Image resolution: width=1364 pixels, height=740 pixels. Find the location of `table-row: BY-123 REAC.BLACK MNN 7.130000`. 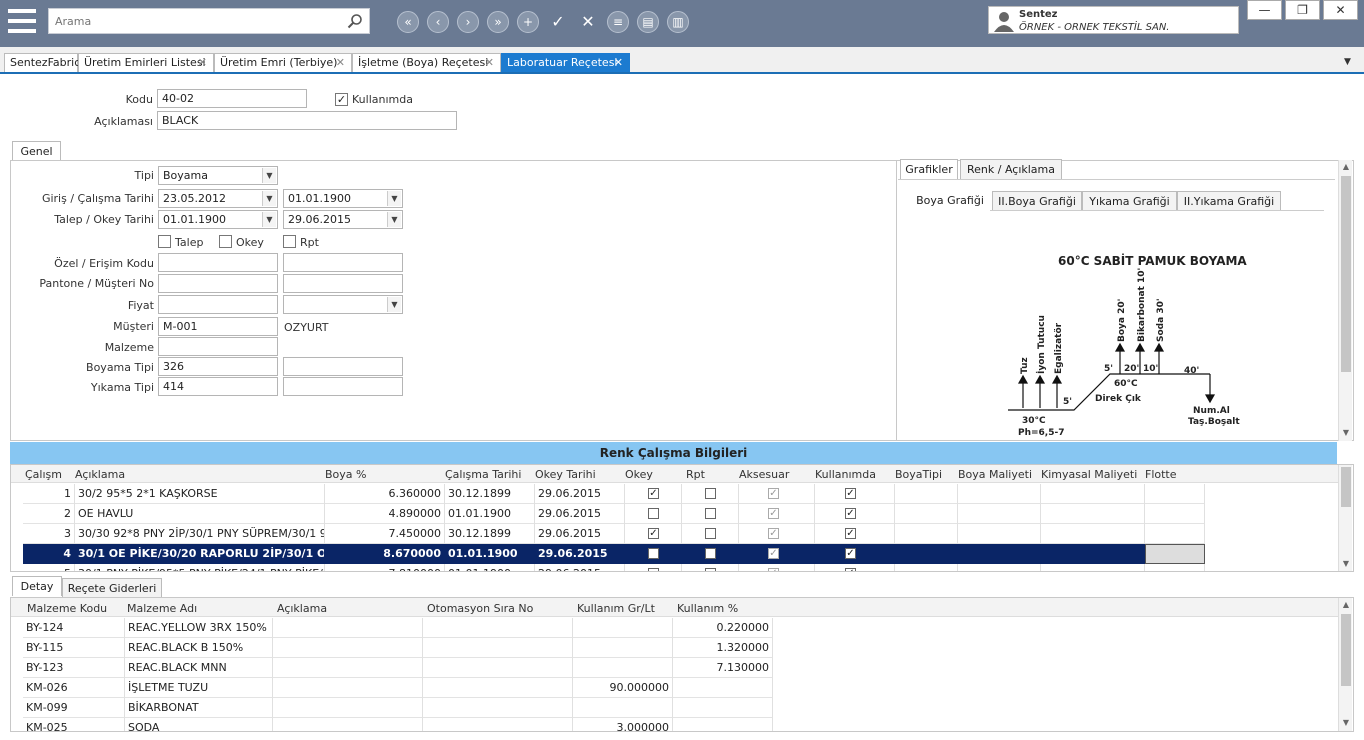

table-row: BY-123 REAC.BLACK MNN 7.130000 is located at coordinates (680, 668).